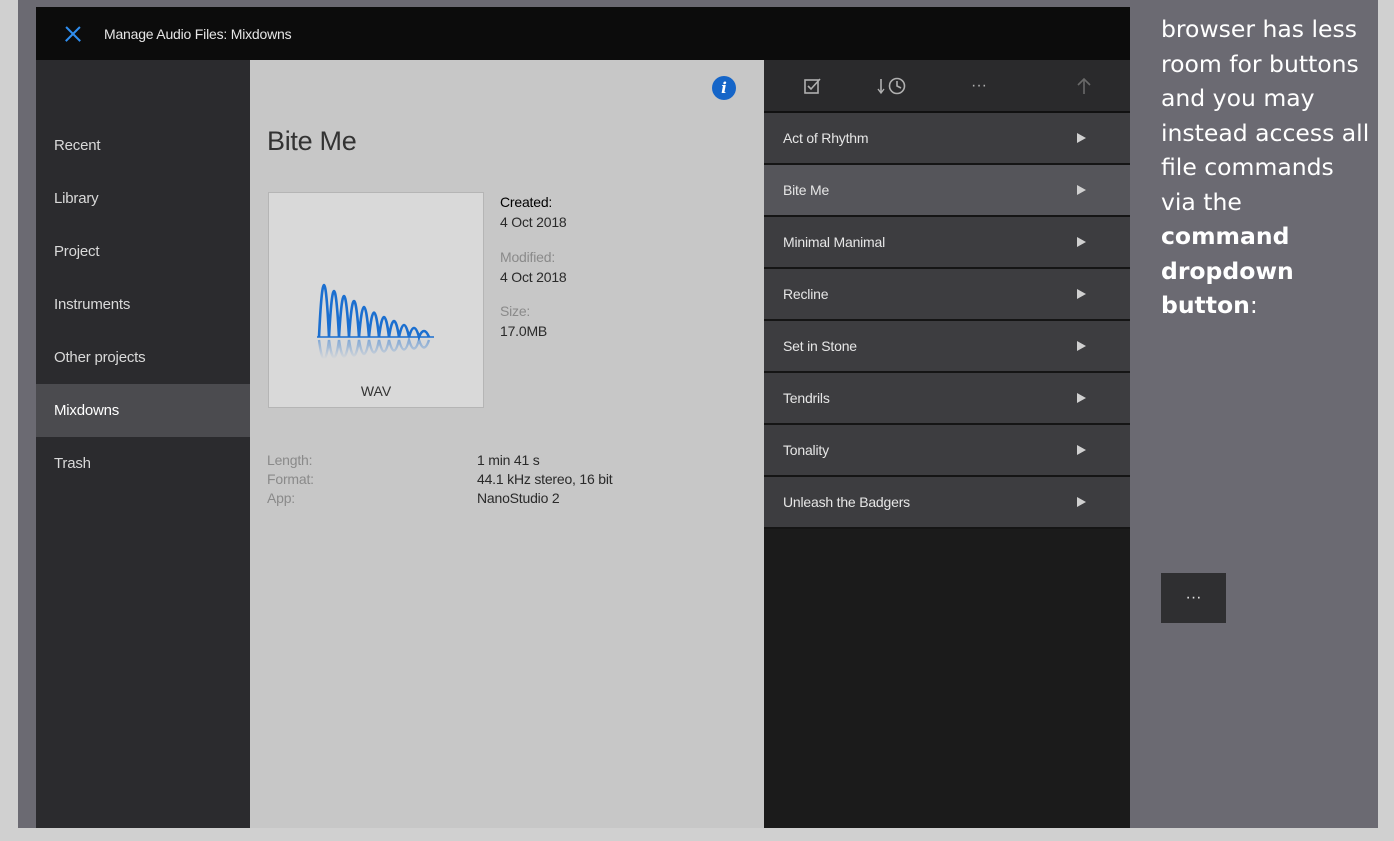  Describe the element at coordinates (1084, 86) in the screenshot. I see `up-arrow-icon` at that location.